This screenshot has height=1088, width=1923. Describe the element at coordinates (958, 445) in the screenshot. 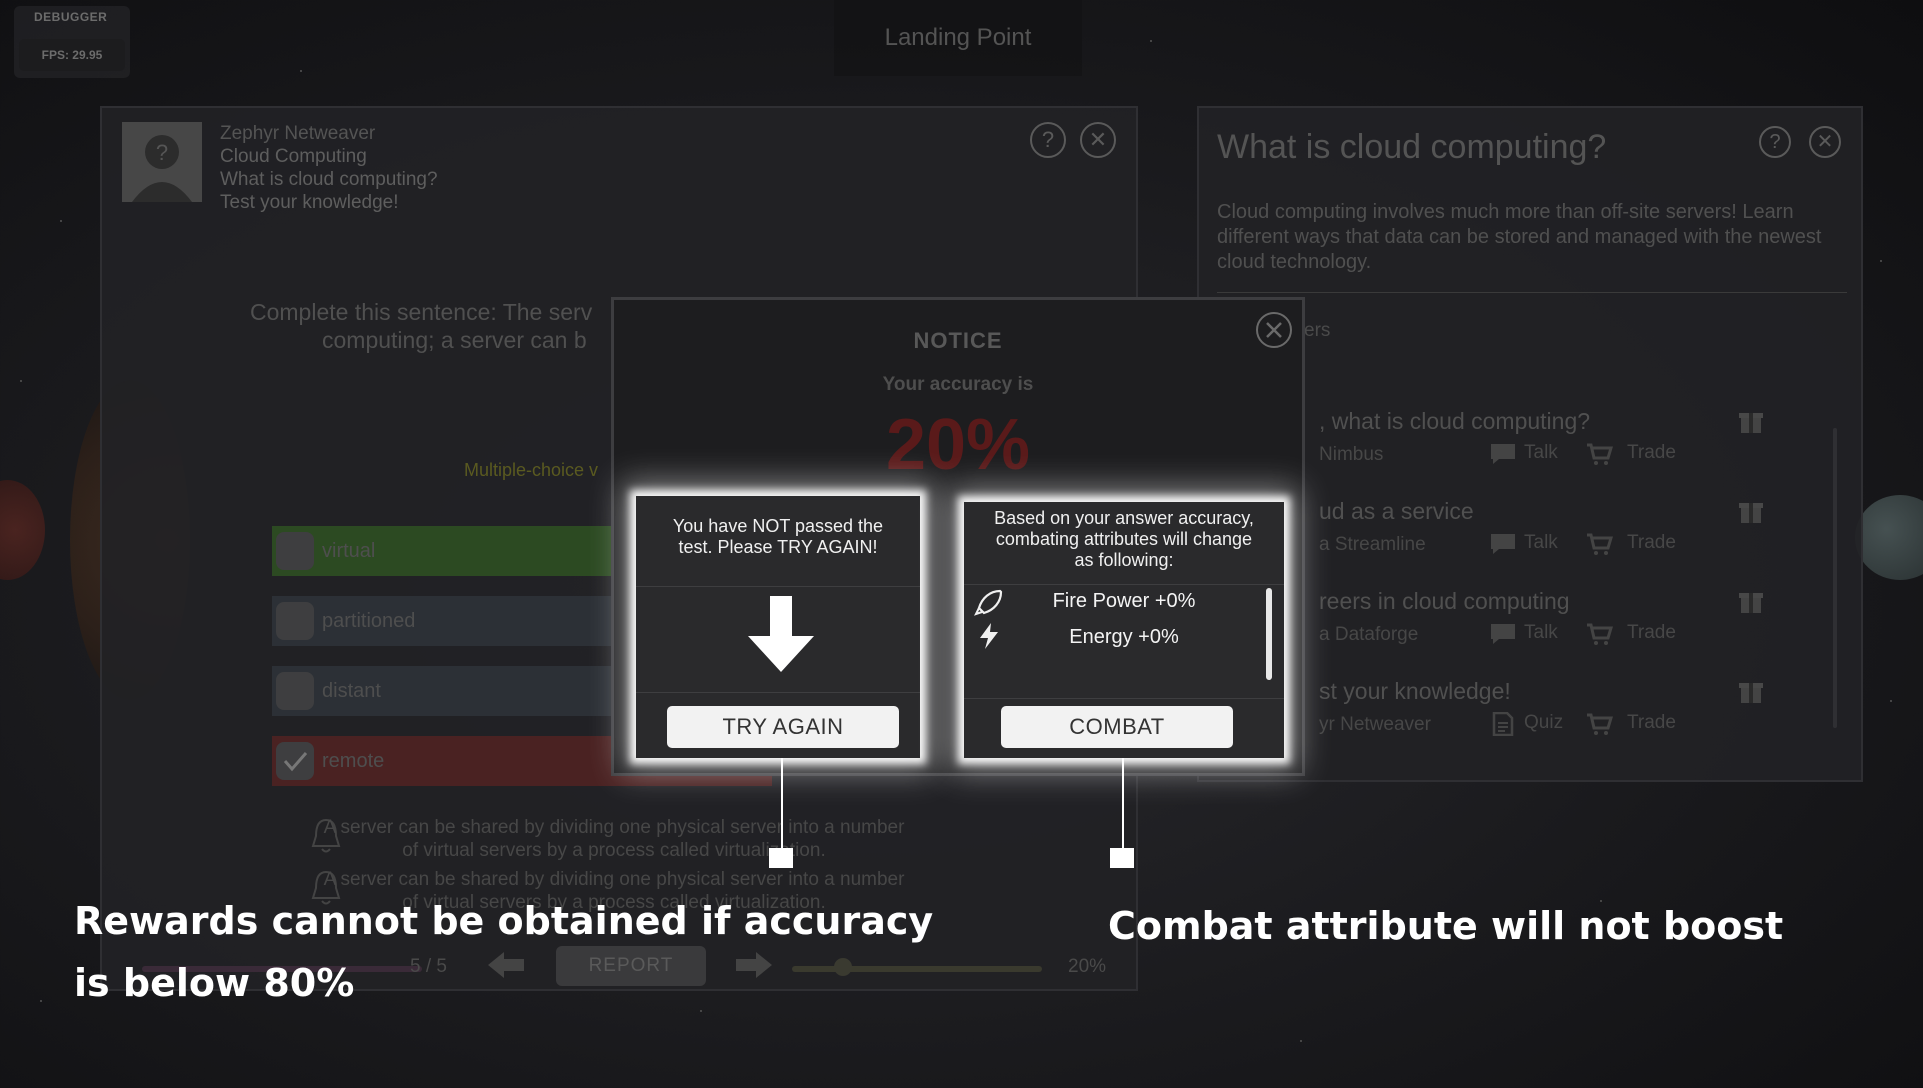

I see `accuracy-value: 20%` at that location.